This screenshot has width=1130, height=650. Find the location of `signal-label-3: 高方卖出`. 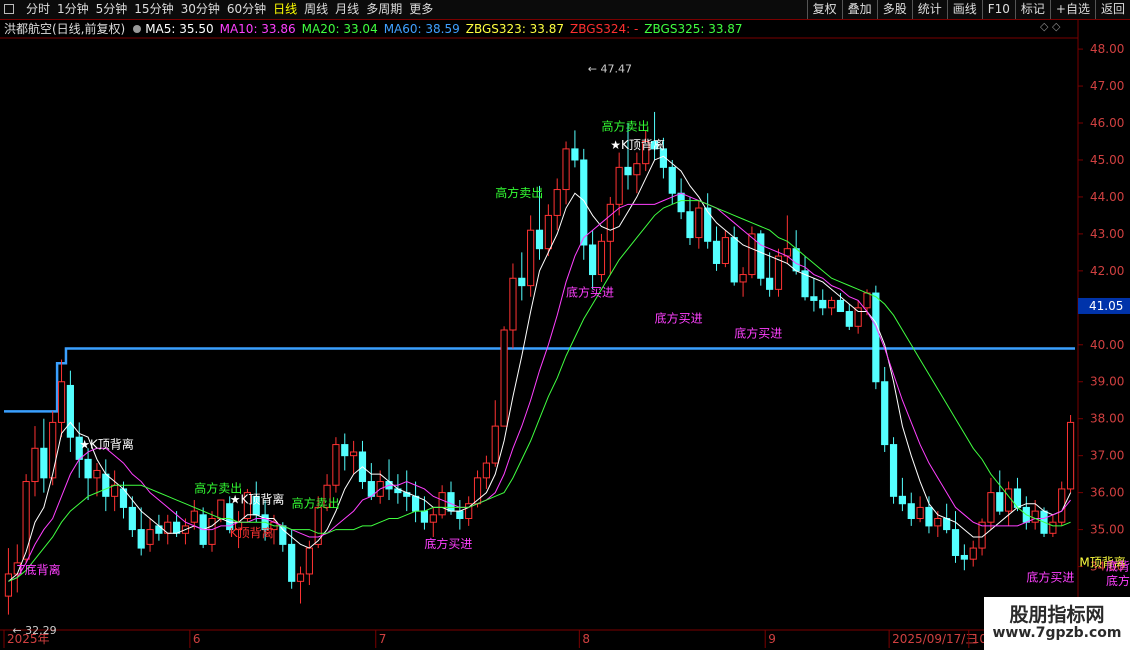

signal-label-3: 高方卖出 is located at coordinates (316, 502).